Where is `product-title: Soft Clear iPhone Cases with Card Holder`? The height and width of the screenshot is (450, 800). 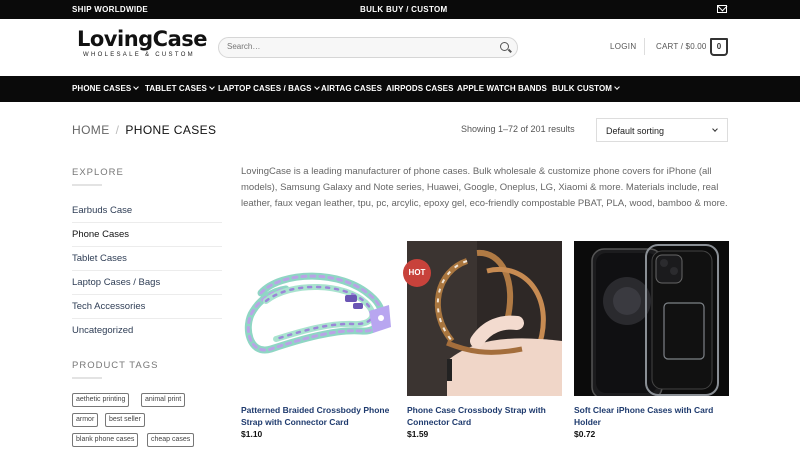
product-title: Soft Clear iPhone Cases with Card Holder is located at coordinates (651, 416).